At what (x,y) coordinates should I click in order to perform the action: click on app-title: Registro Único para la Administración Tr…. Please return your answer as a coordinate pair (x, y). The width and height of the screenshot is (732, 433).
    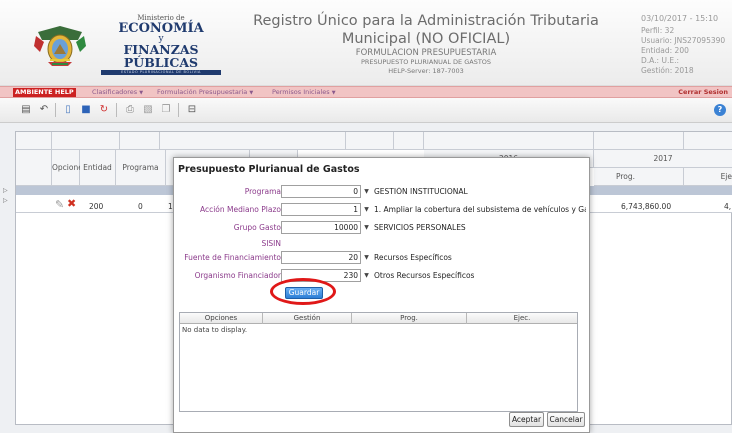
    Looking at the image, I should click on (426, 30).